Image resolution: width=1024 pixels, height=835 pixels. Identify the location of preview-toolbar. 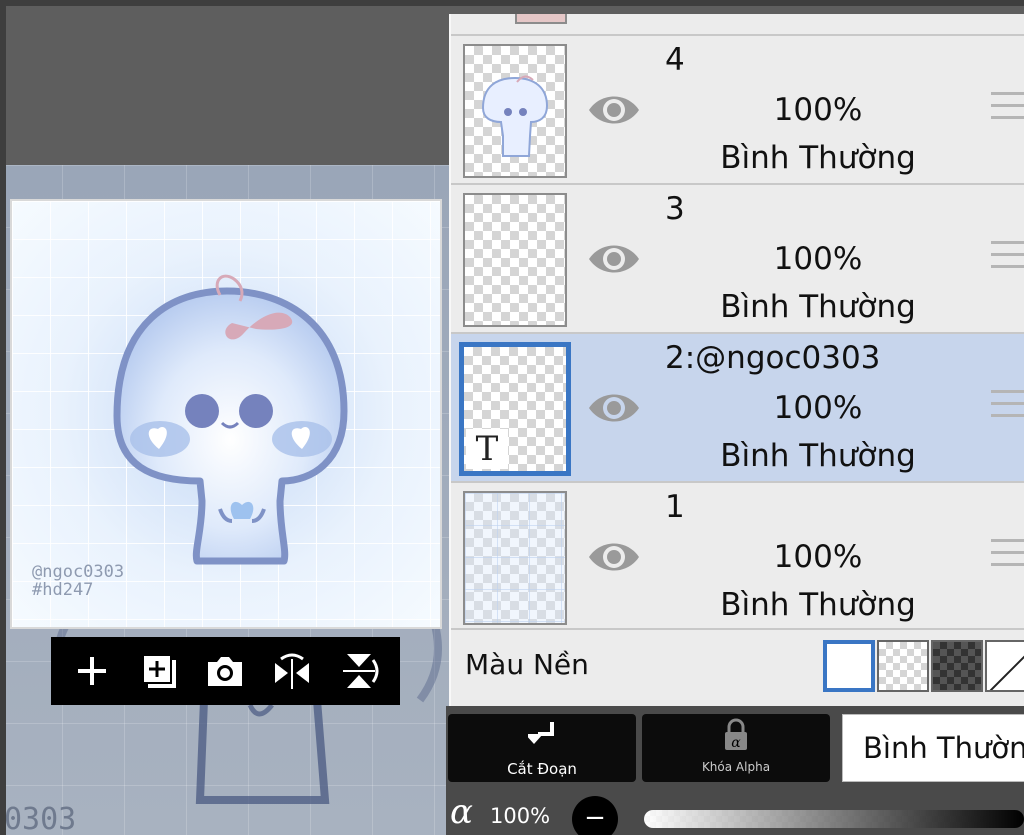
(225, 671).